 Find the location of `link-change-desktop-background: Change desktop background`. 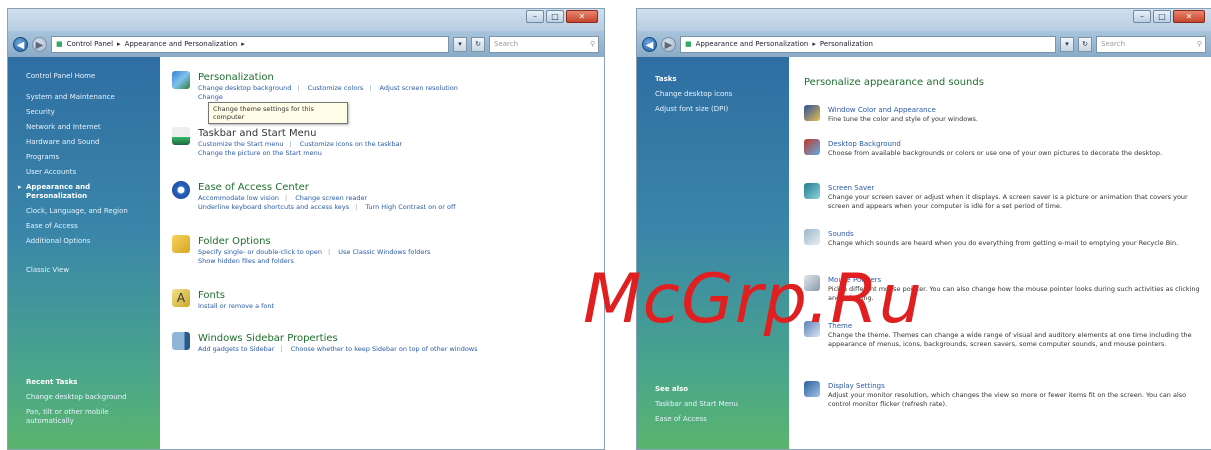

link-change-desktop-background: Change desktop background is located at coordinates (244, 88).